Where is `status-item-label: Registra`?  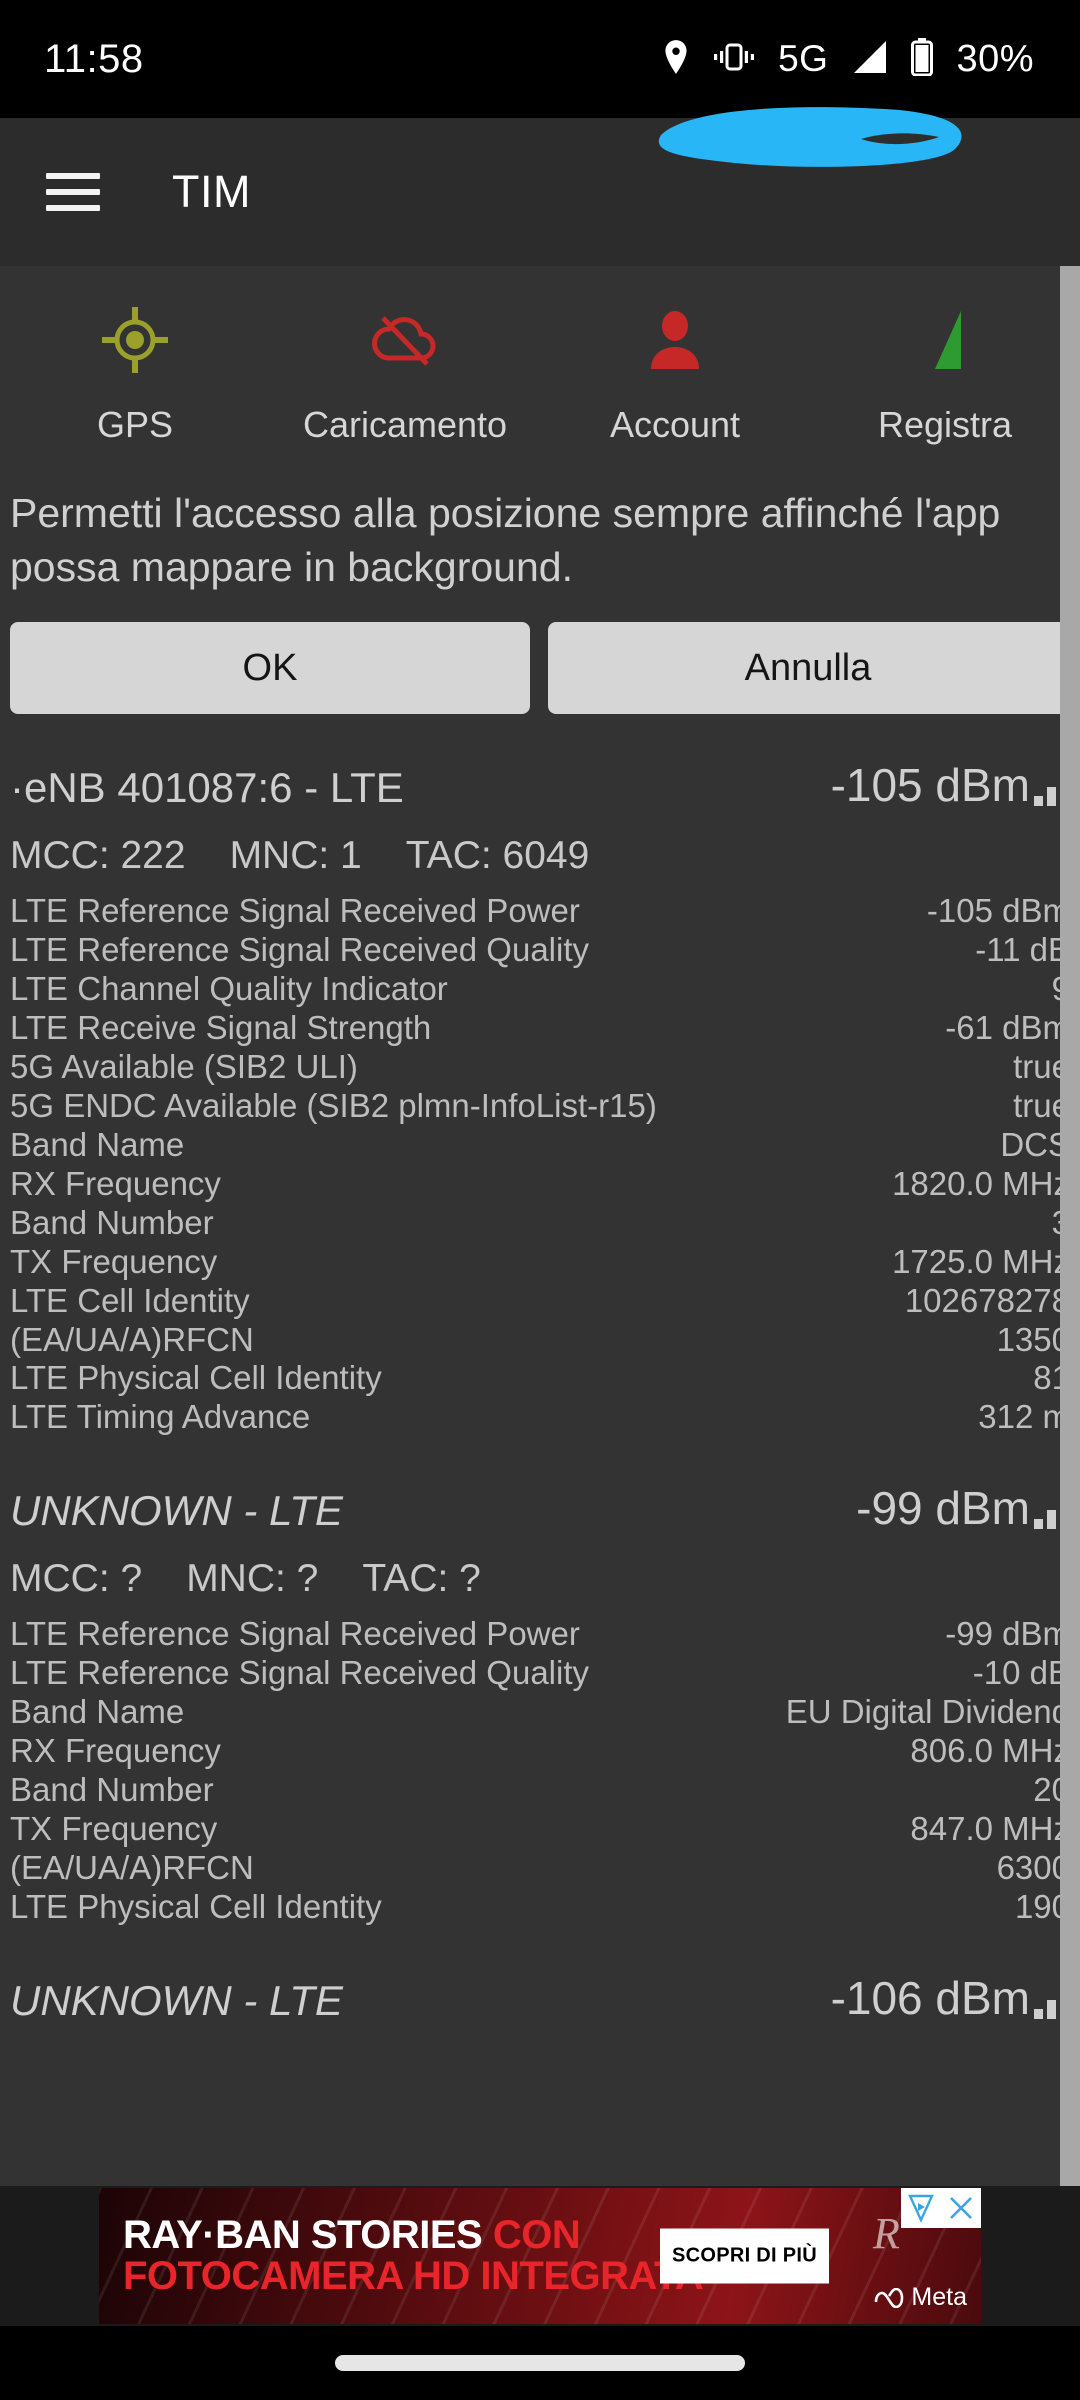
status-item-label: Registra is located at coordinates (945, 424).